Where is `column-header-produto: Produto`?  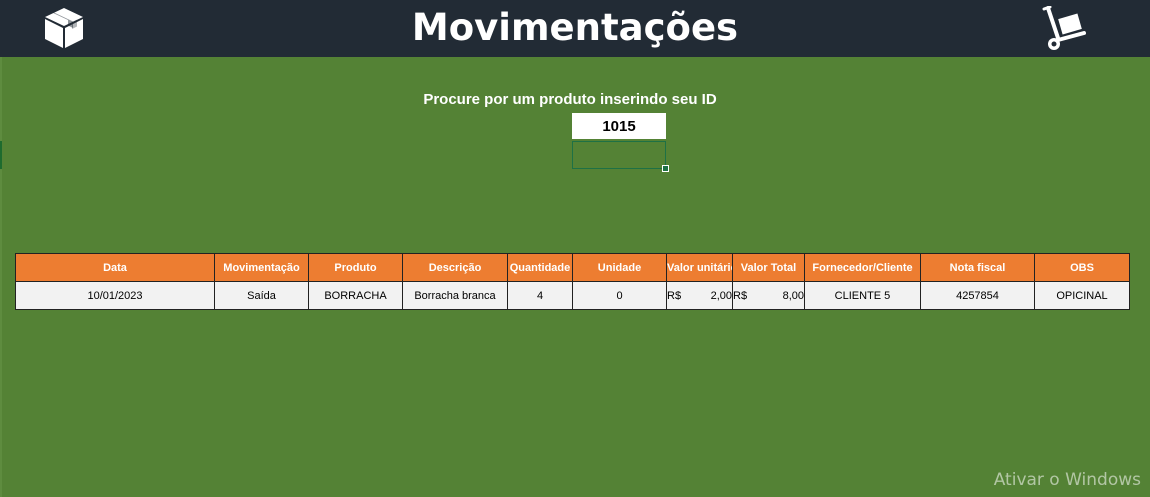
column-header-produto: Produto is located at coordinates (355, 267).